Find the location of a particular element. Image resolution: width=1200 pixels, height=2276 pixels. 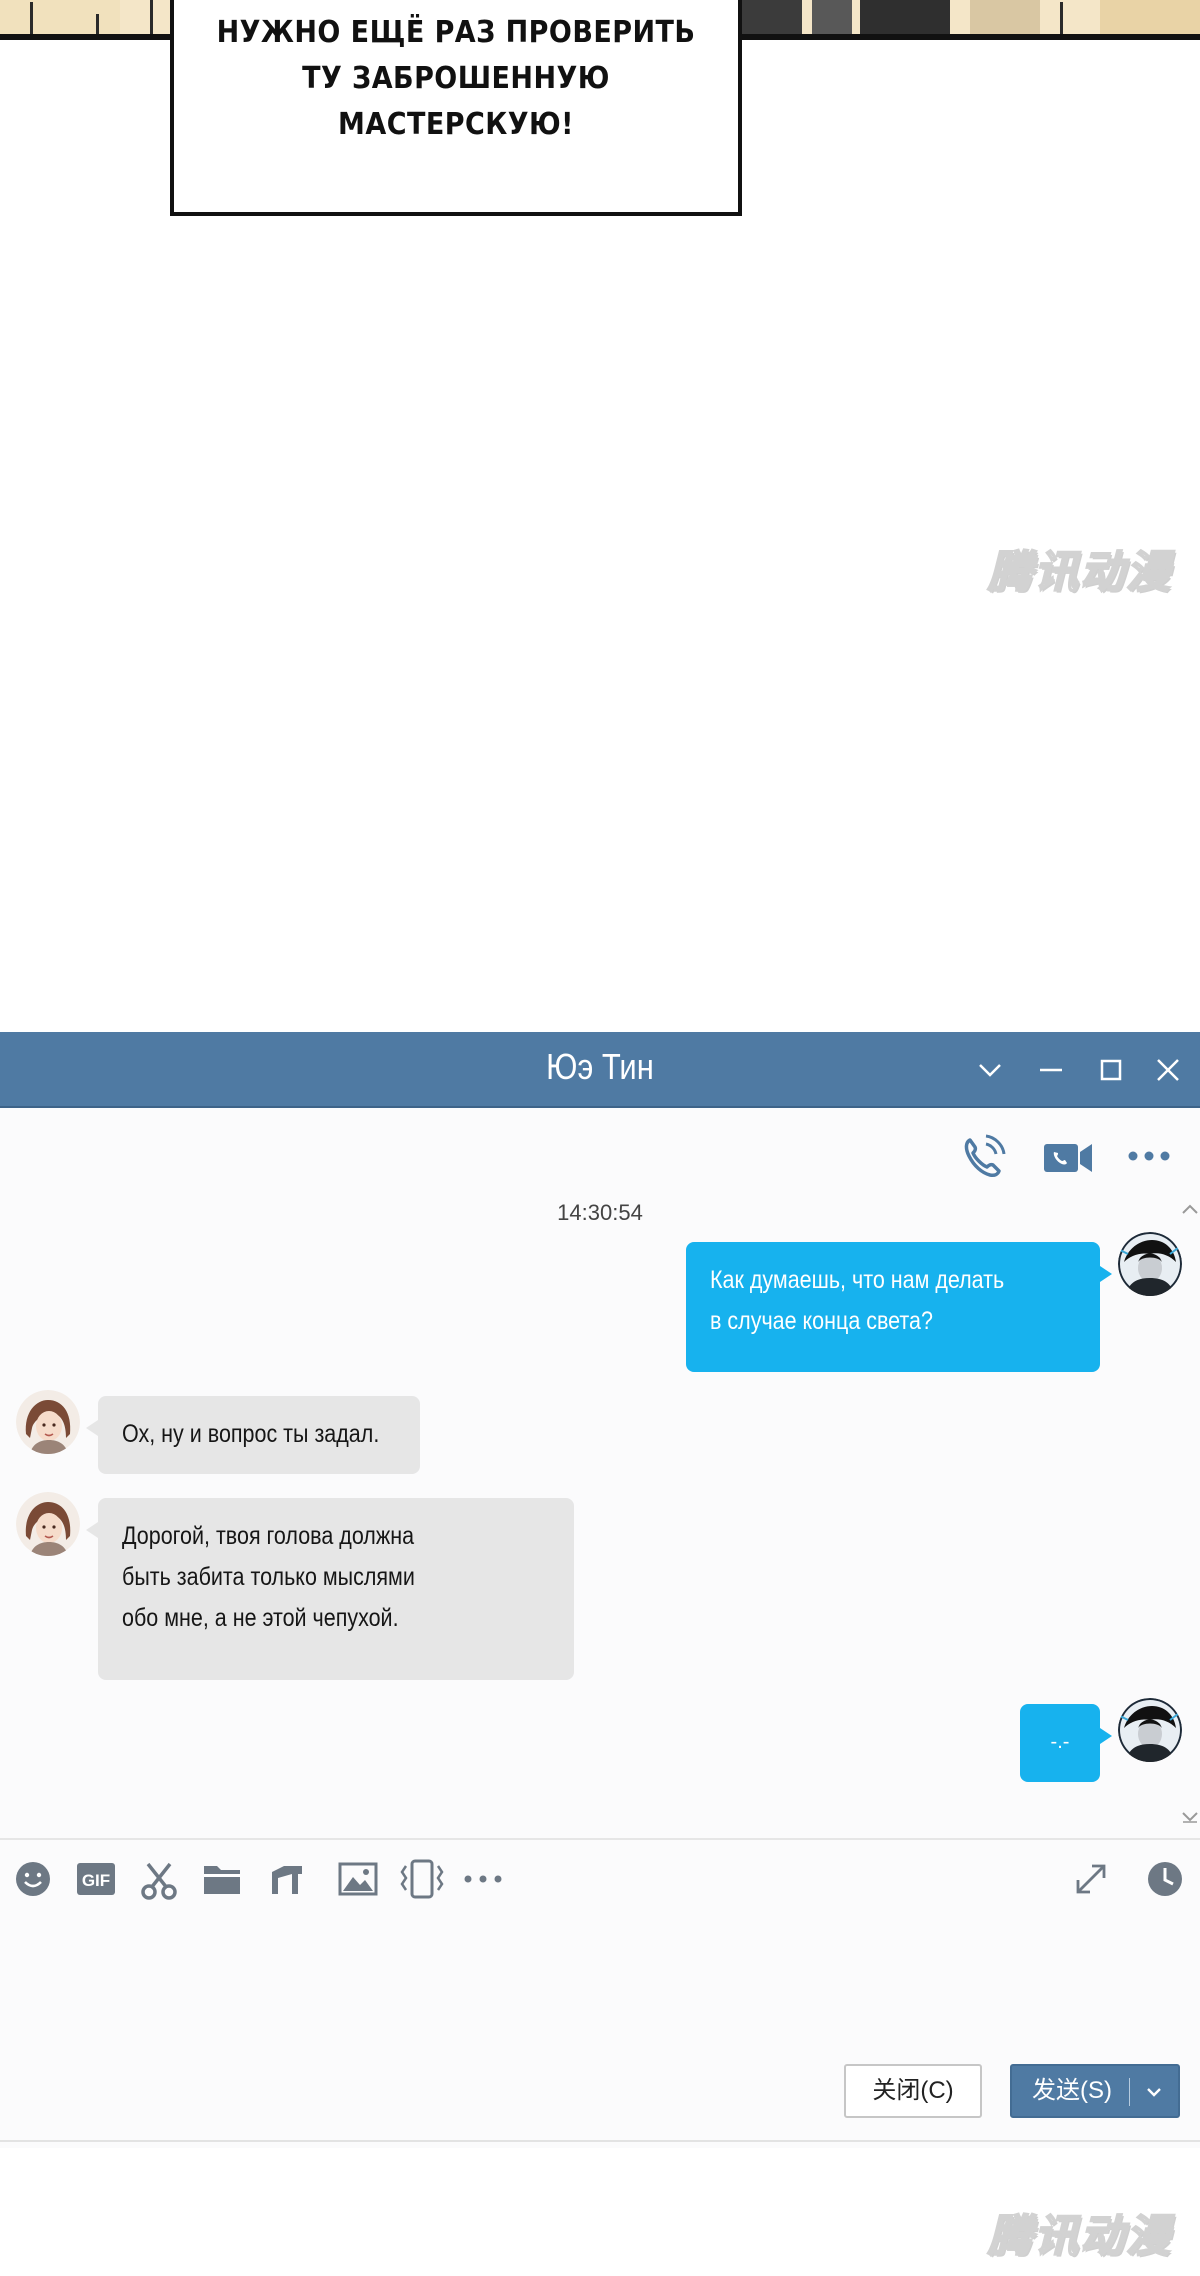

message-bubble-incoming: Ох, ну и вопрос ты задал. is located at coordinates (253, 1435).